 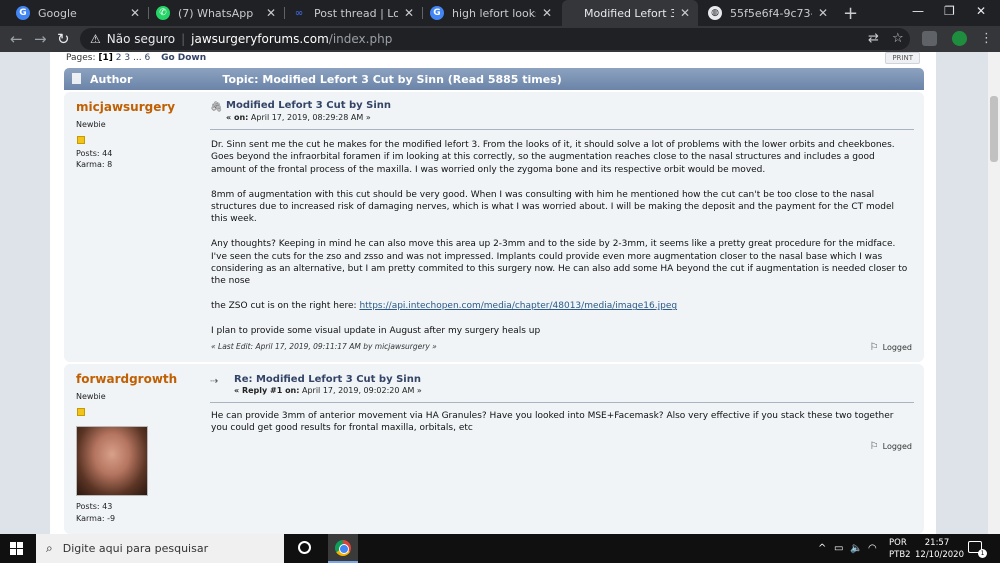 What do you see at coordinates (94, 506) in the screenshot?
I see `poster-posts: Posts: 43` at bounding box center [94, 506].